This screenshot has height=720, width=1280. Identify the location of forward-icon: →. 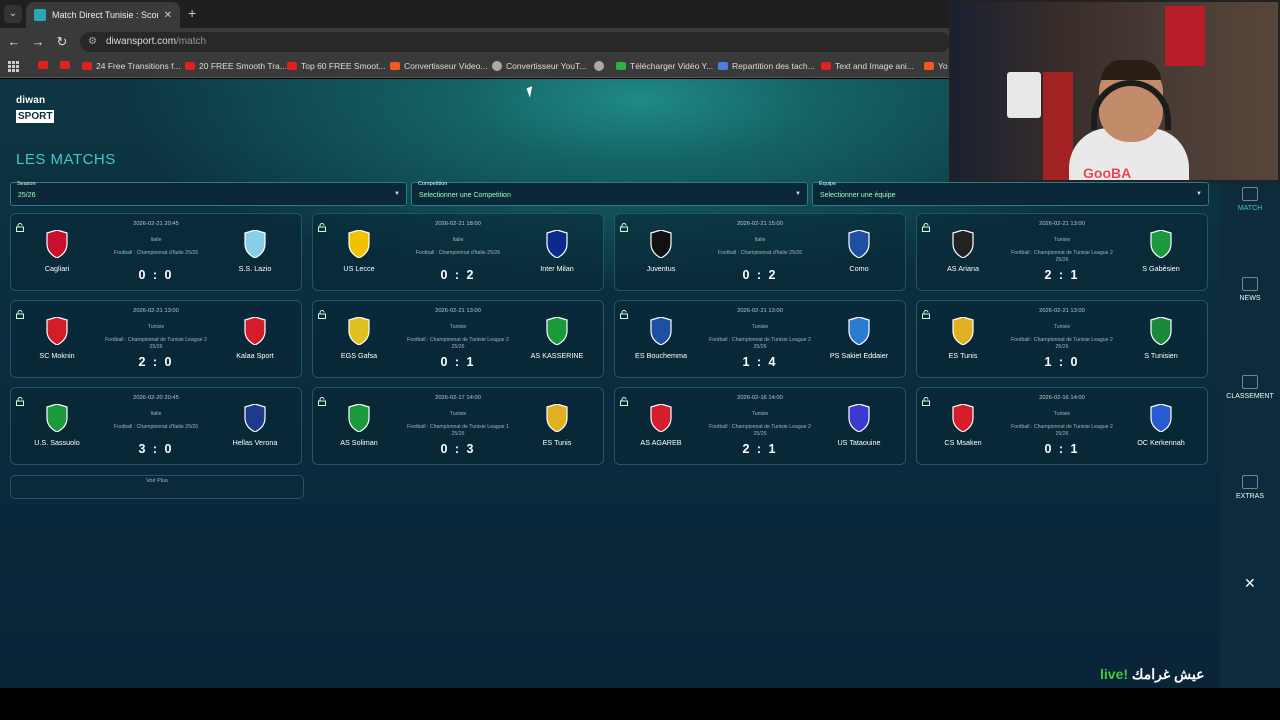
(38, 41).